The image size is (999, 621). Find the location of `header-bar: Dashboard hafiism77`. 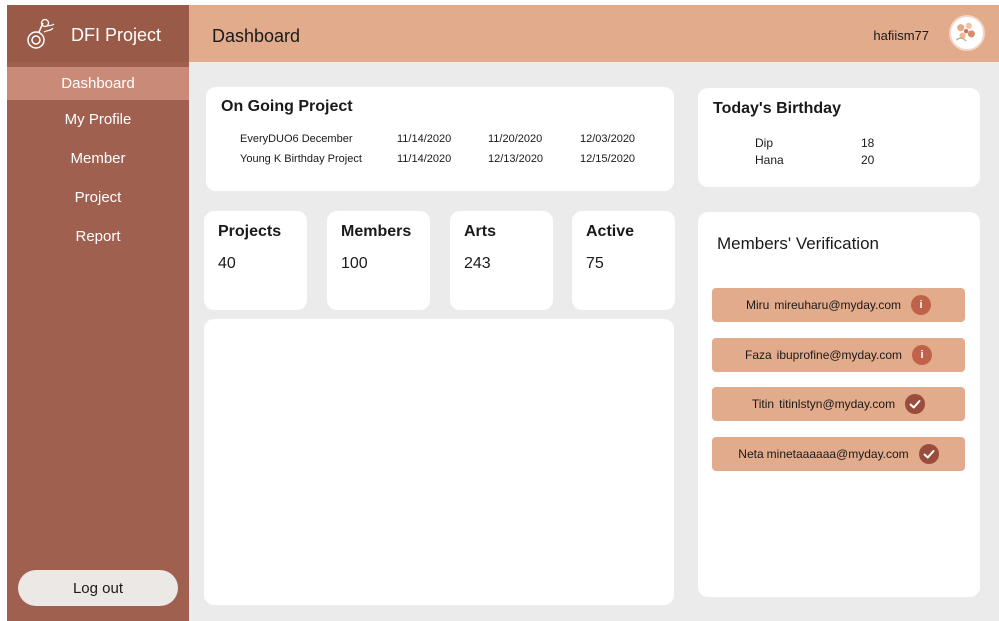

header-bar: Dashboard hafiism77 is located at coordinates (594, 33).